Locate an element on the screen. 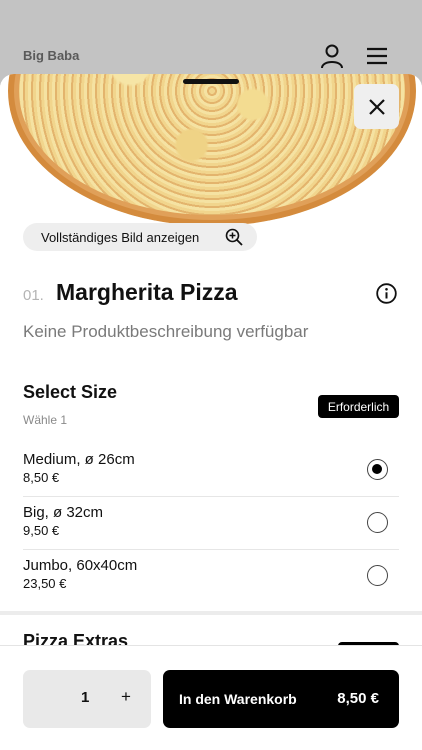 This screenshot has width=422, height=750. size-option-big: Big, ø 32cm 9,50 € is located at coordinates (211, 523).